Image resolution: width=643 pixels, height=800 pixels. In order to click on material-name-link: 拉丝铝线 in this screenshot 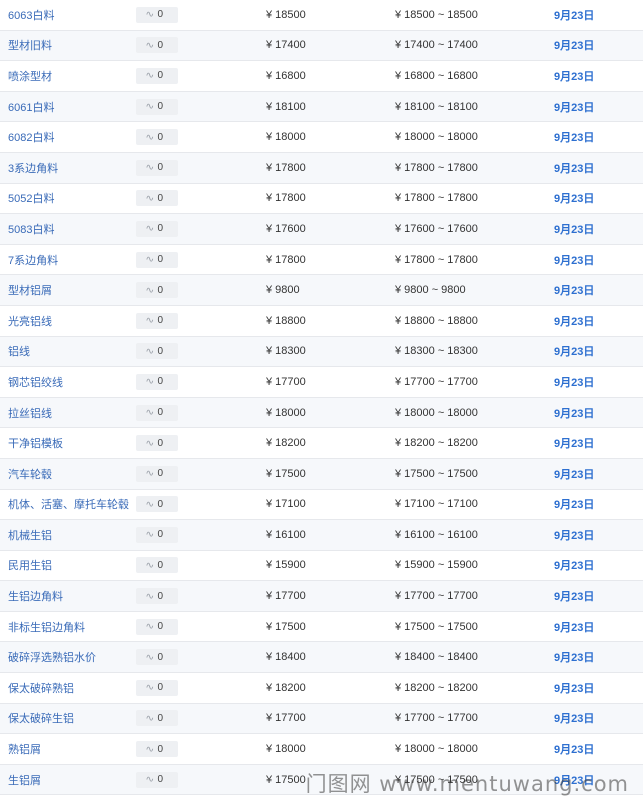, I will do `click(30, 413)`.